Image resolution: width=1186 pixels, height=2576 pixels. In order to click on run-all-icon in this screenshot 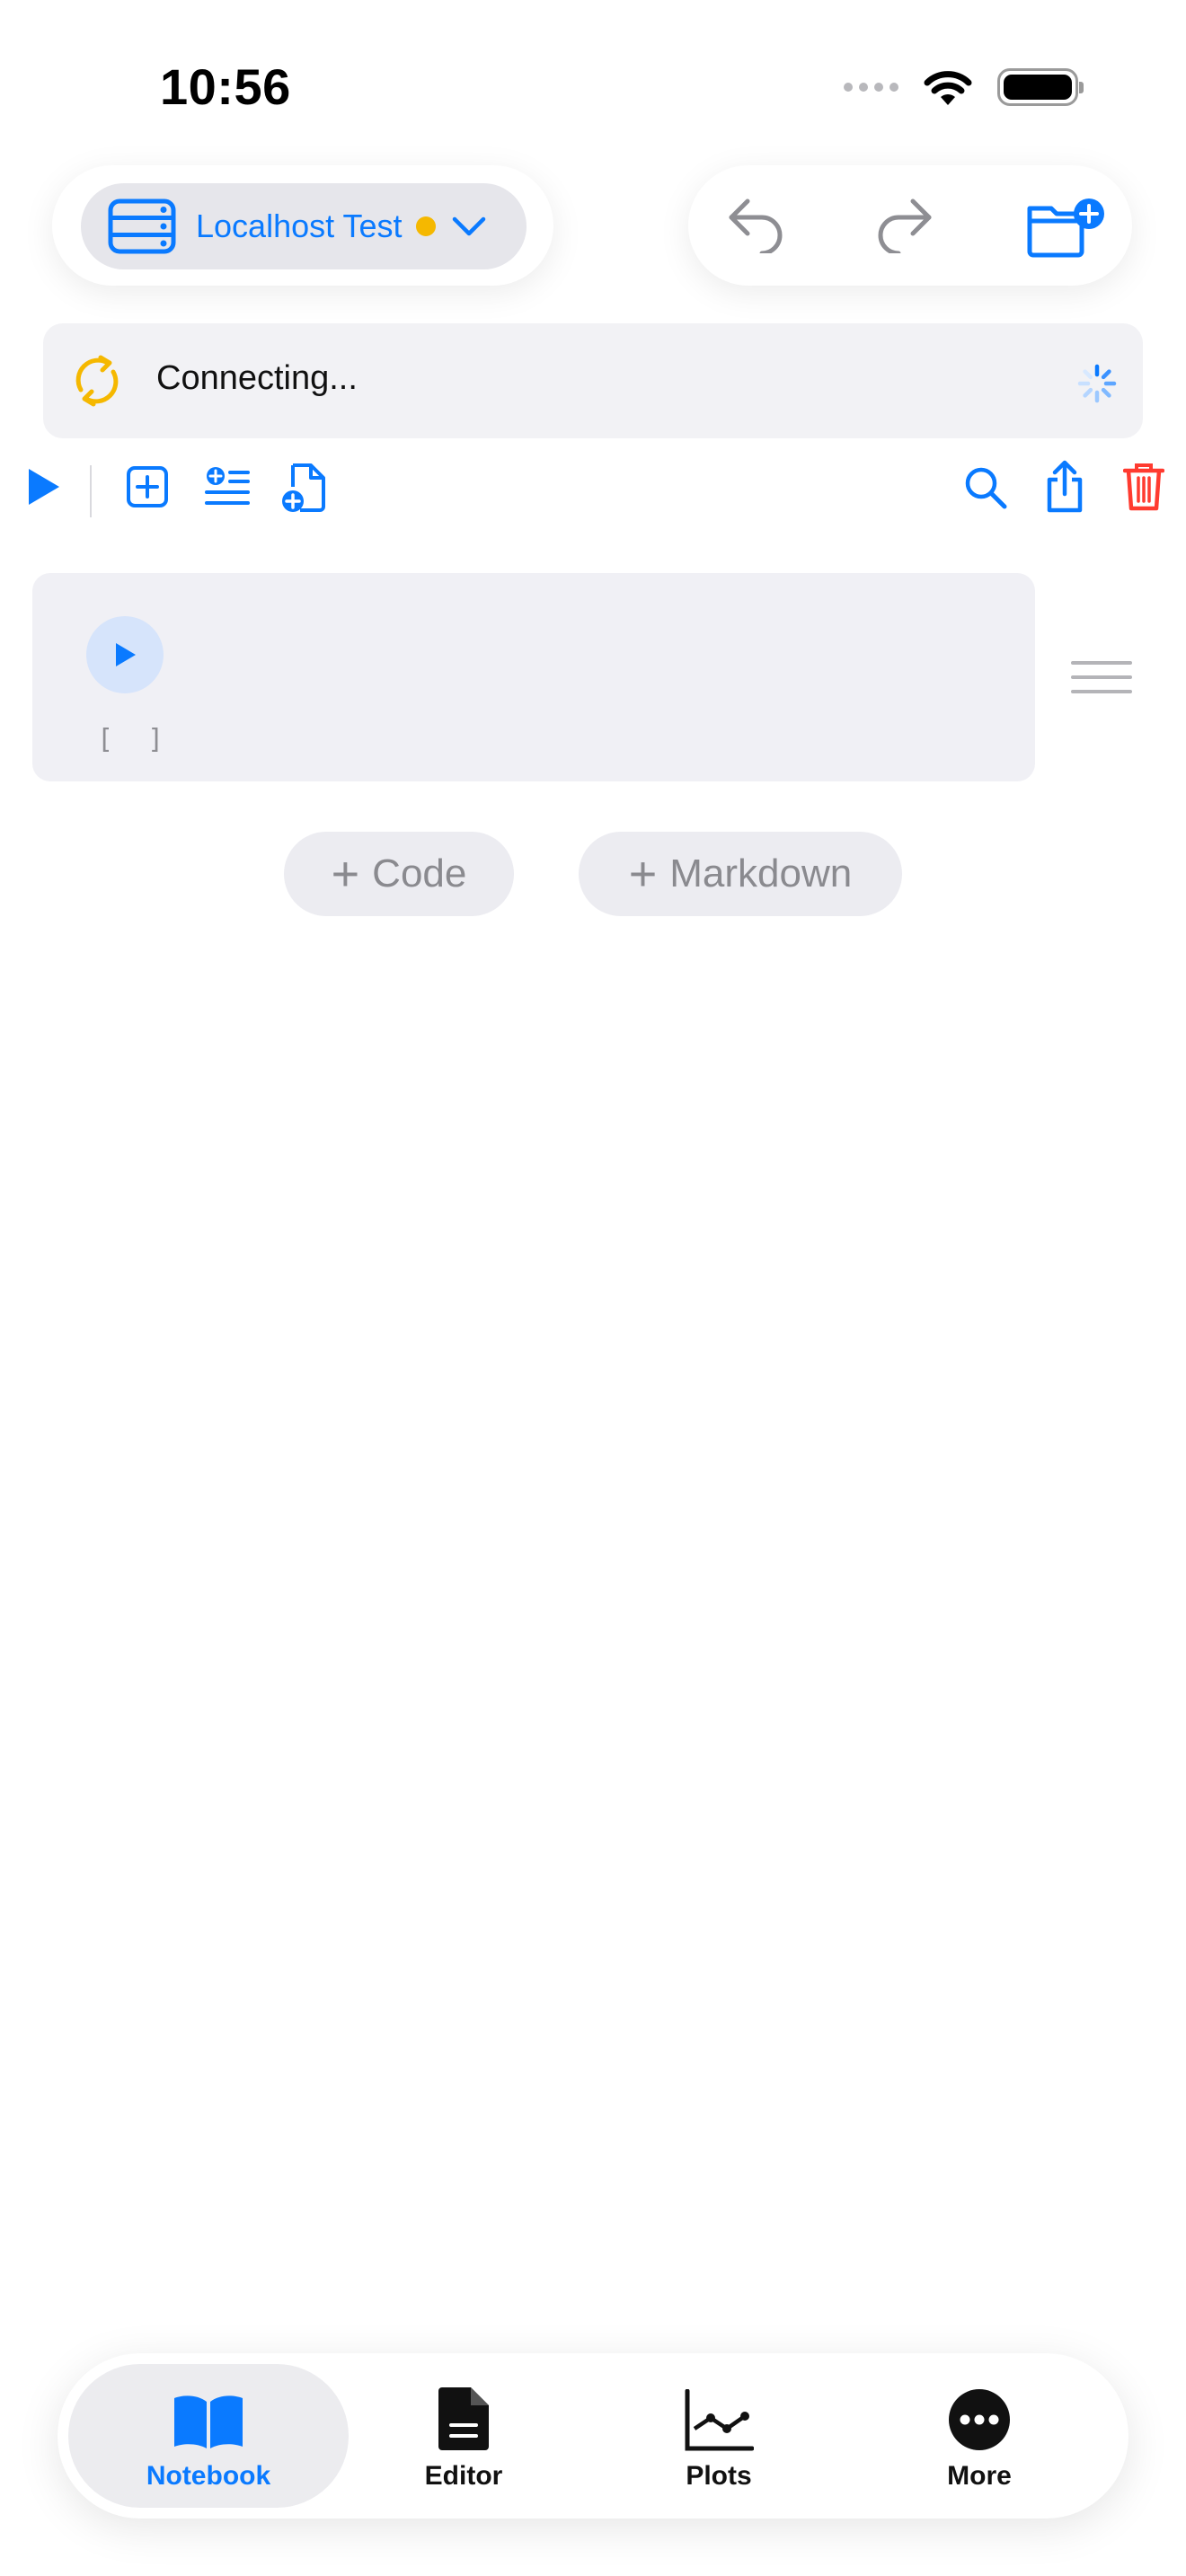, I will do `click(43, 487)`.